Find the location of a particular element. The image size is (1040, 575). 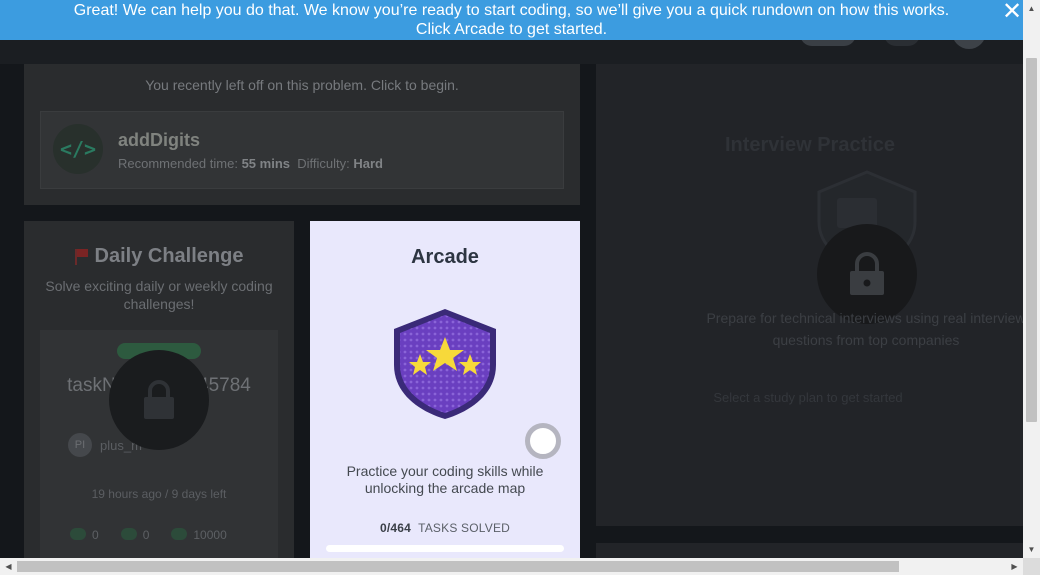

recommended-time-label: Recommended time: is located at coordinates (178, 163).